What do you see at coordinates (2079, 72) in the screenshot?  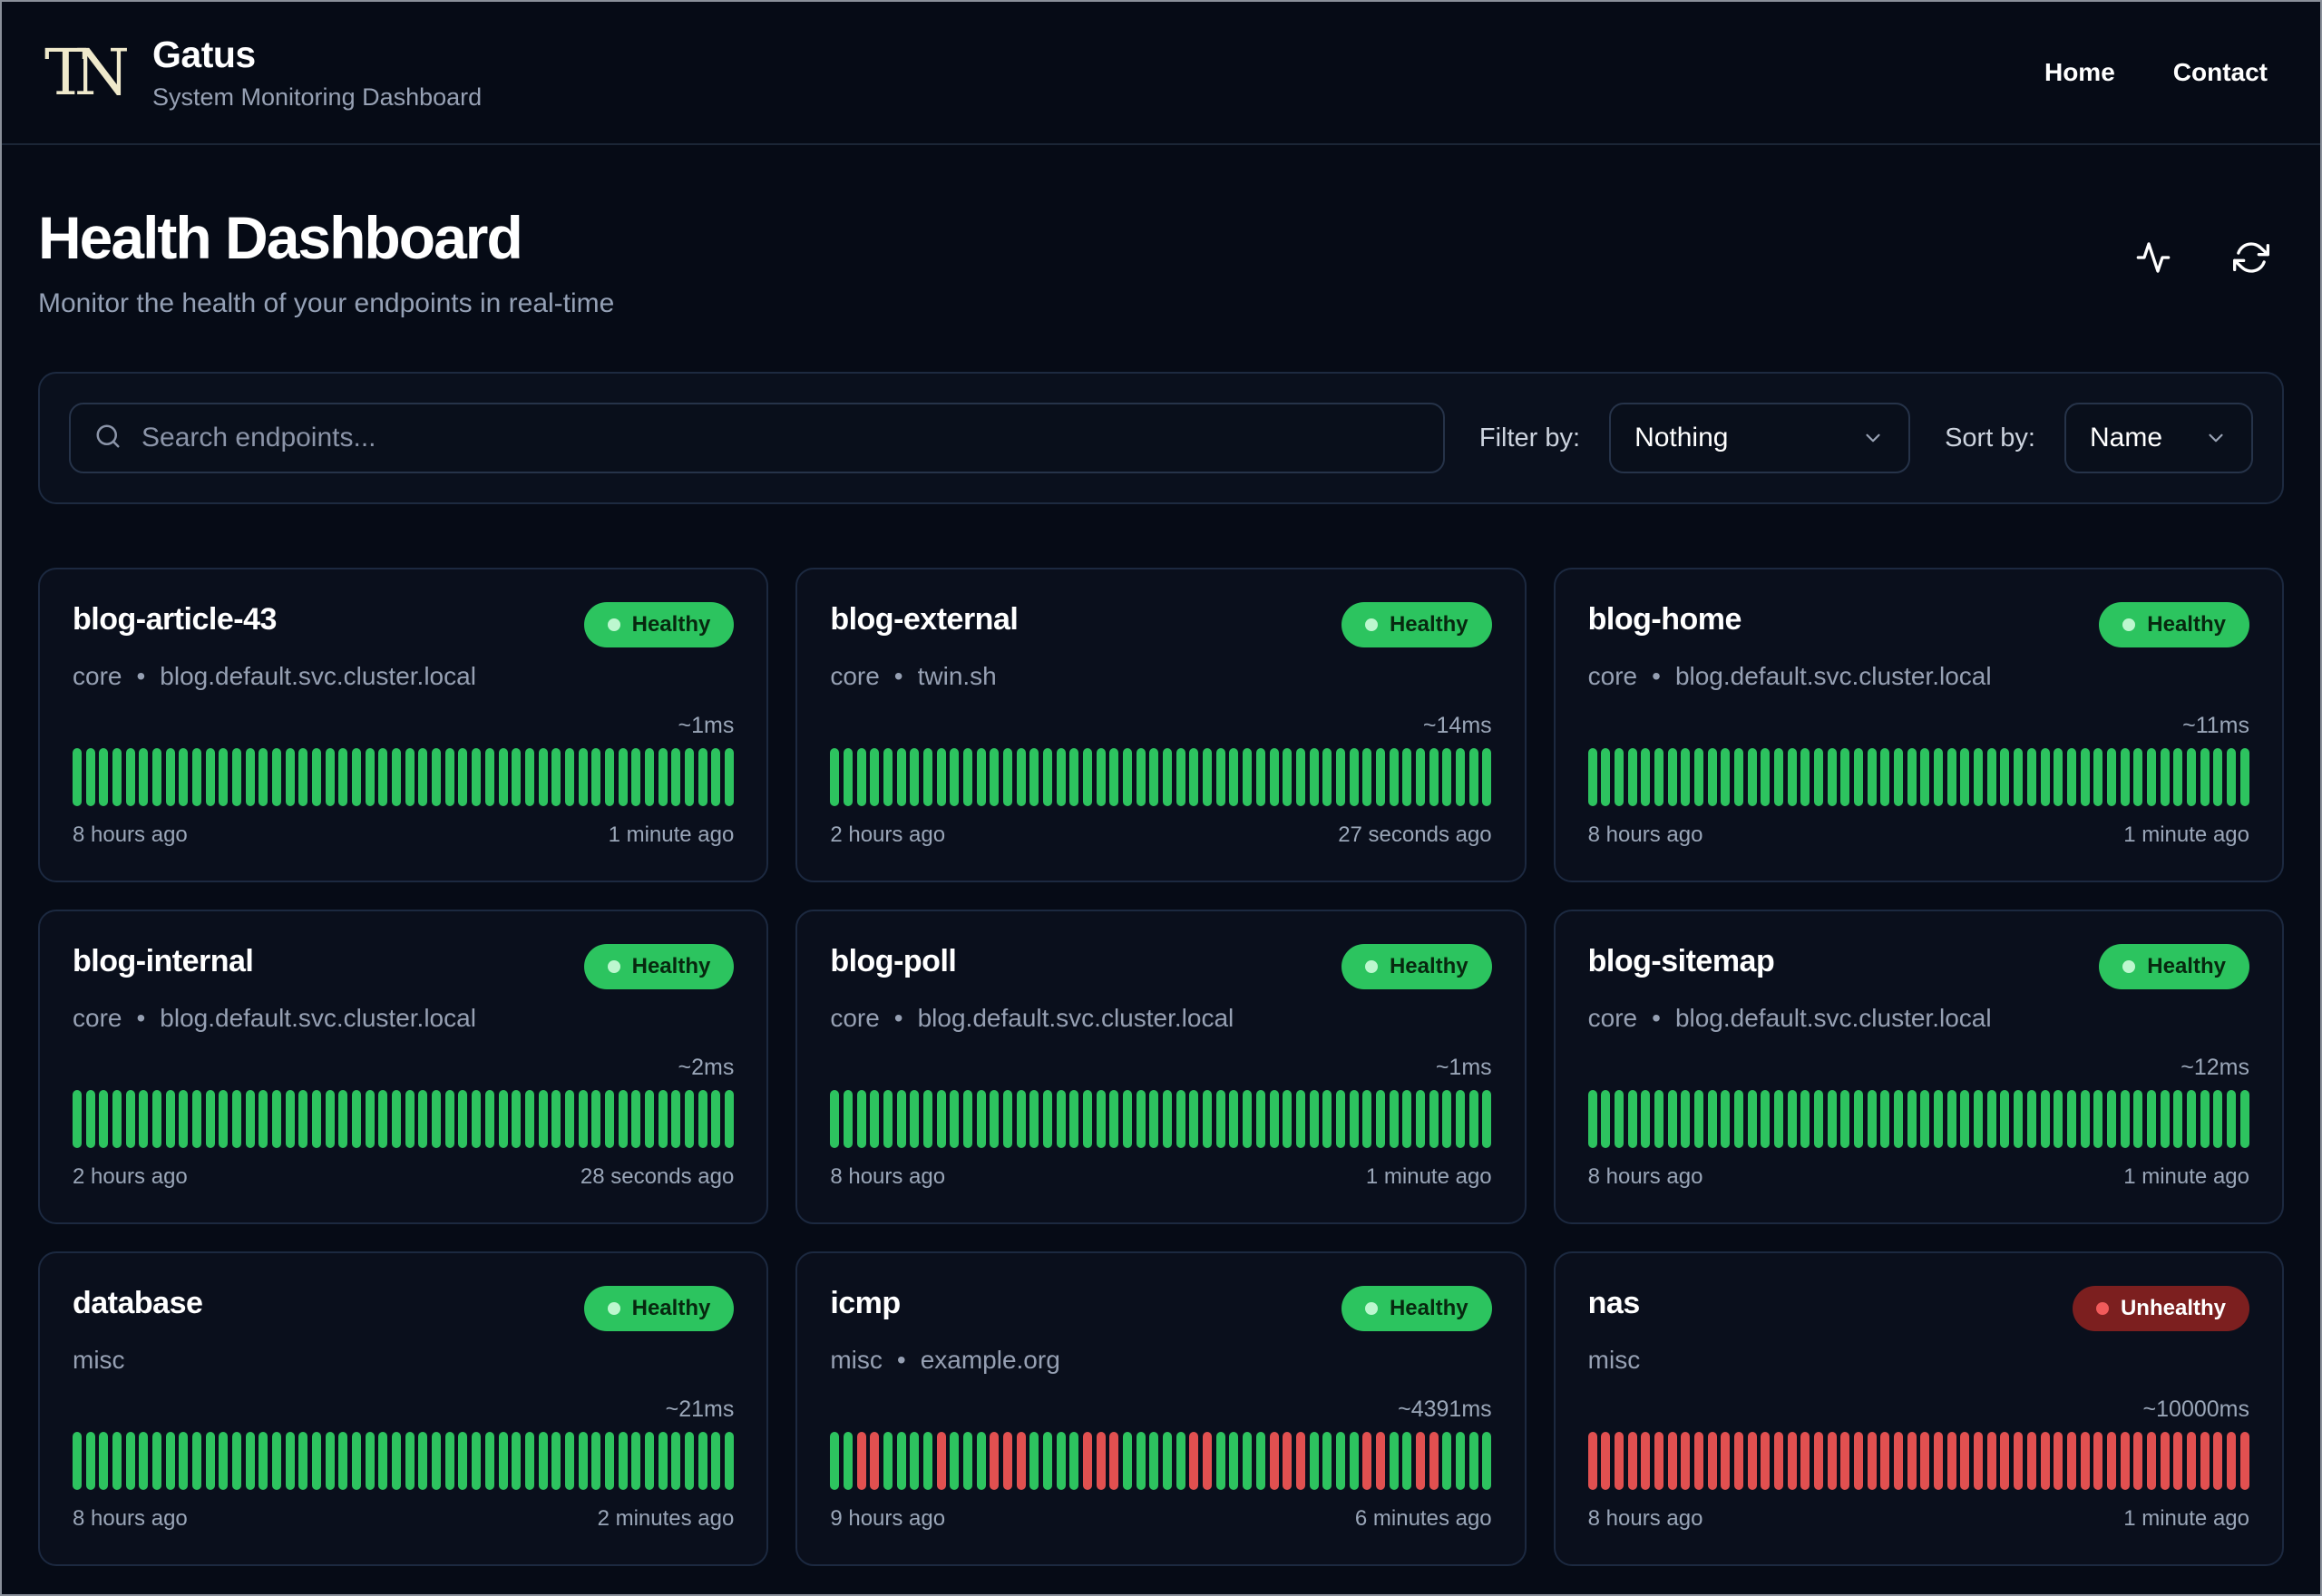 I see `nav-link-home: Home` at bounding box center [2079, 72].